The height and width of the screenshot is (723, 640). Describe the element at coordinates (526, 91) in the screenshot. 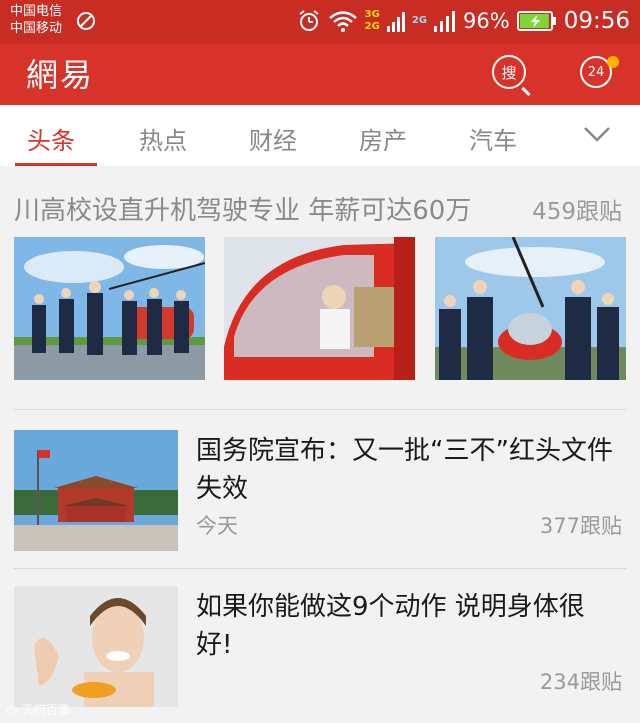

I see `search-icon` at that location.